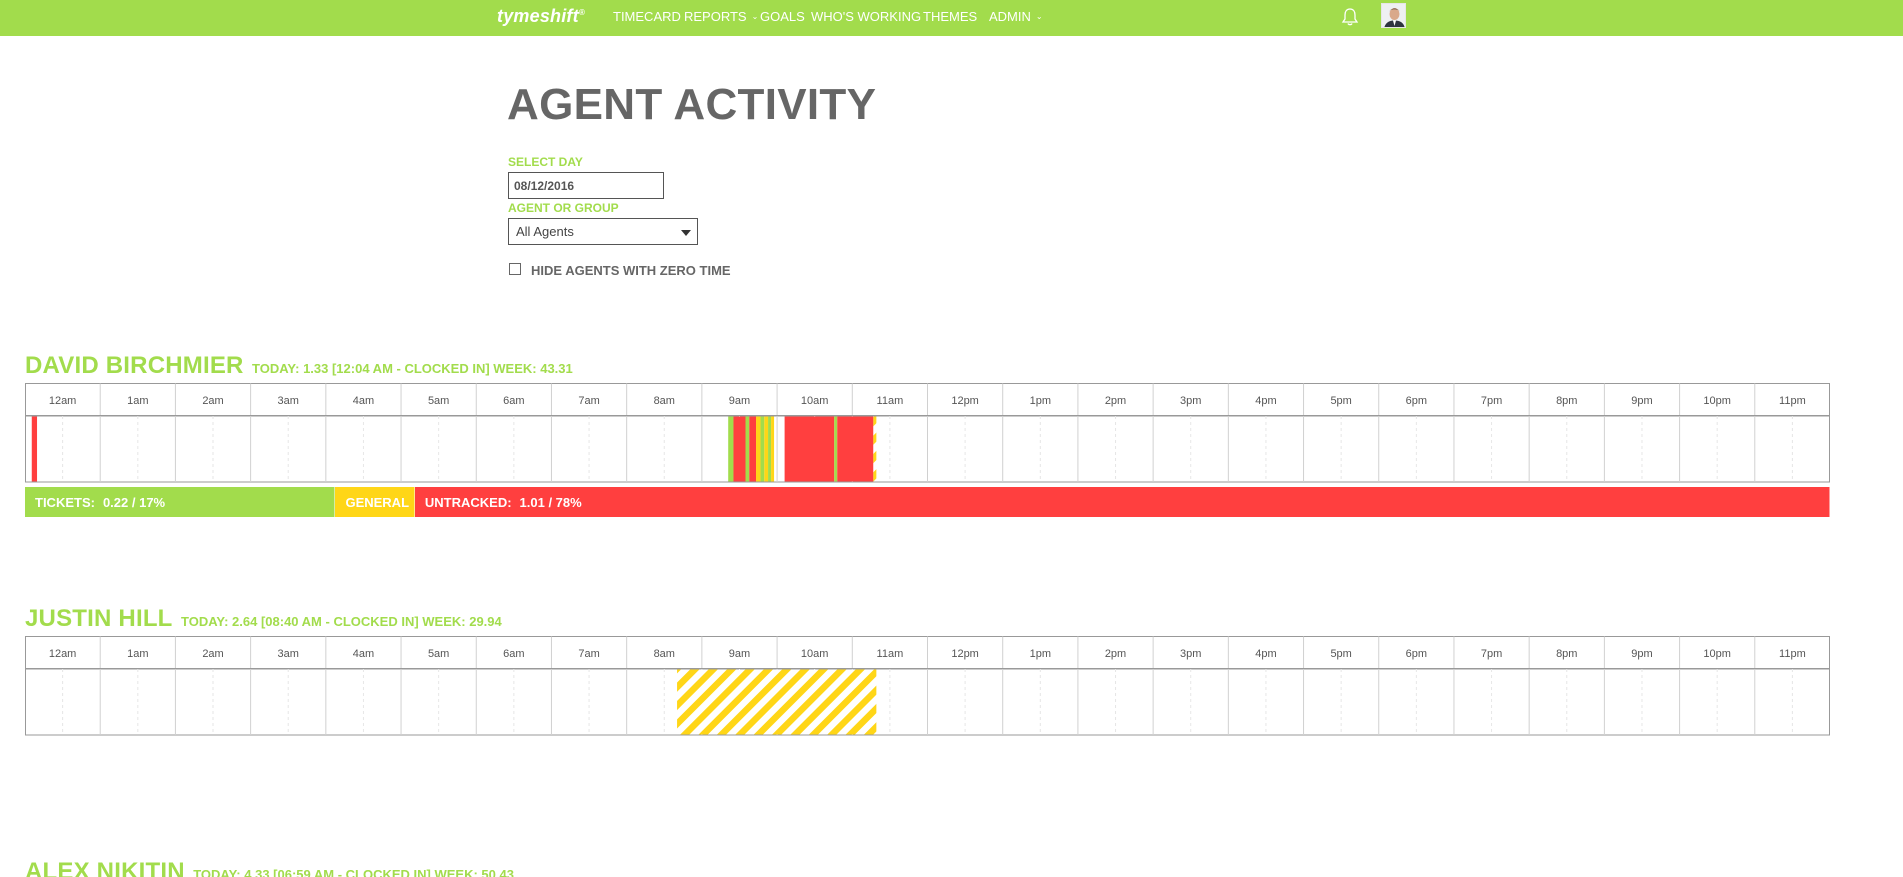  I want to click on date-input, so click(586, 185).